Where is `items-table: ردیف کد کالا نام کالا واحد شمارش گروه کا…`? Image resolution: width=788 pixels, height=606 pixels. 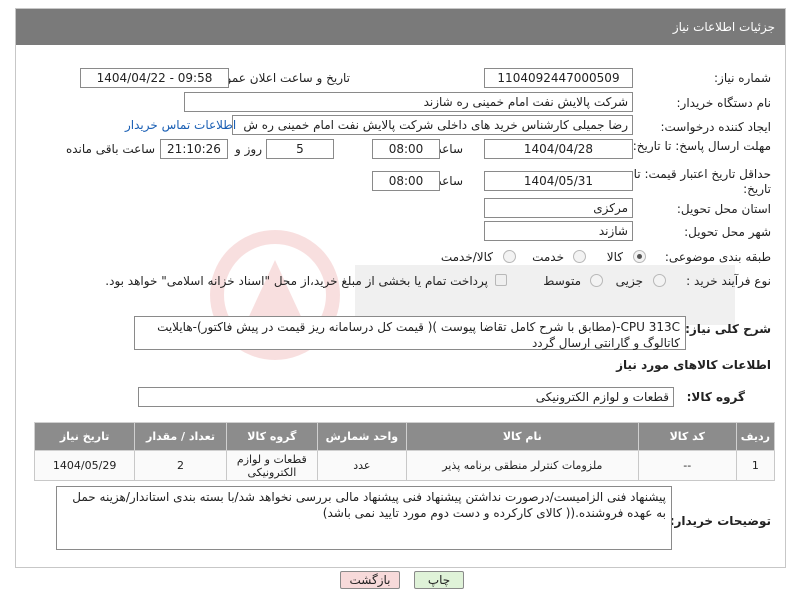
items-table: ردیف کد کالا نام کالا واحد شمارش گروه کا… is located at coordinates (404, 451).